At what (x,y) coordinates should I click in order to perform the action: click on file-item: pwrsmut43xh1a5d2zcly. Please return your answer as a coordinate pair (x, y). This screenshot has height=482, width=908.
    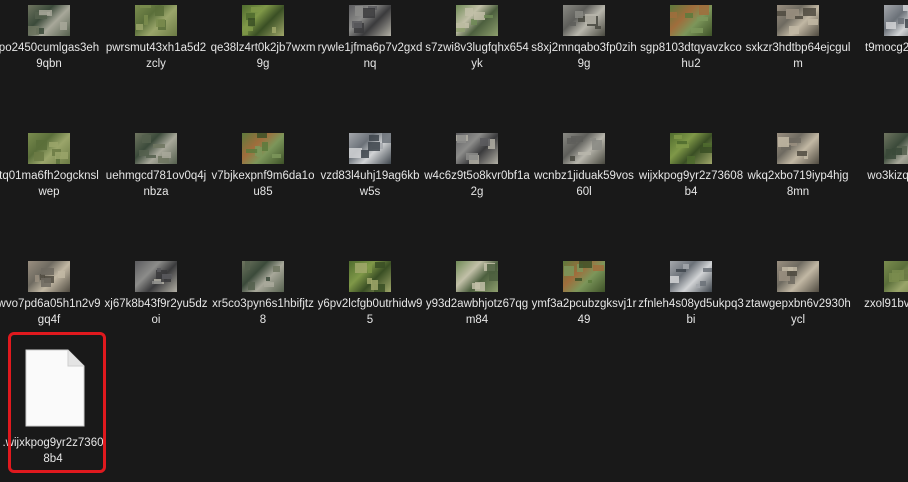
    Looking at the image, I should click on (156, 43).